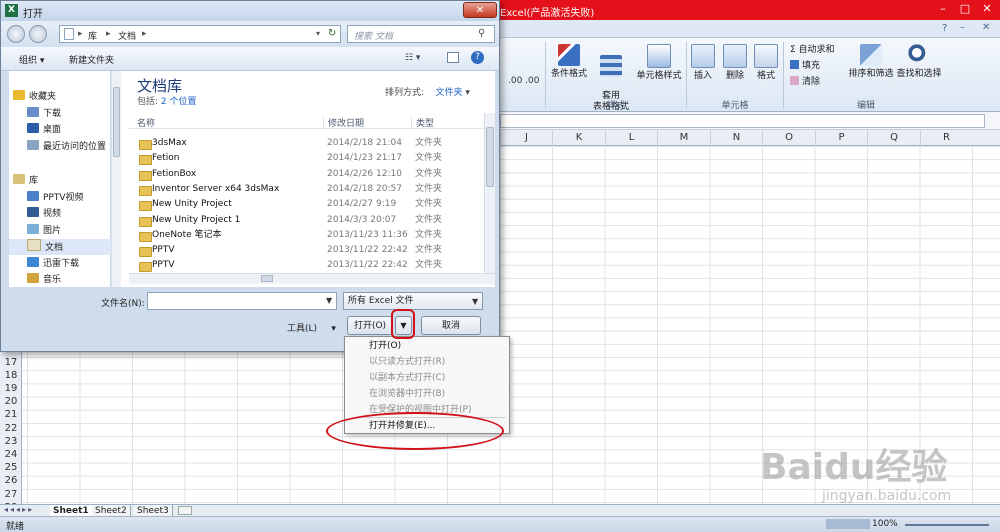 This screenshot has width=1000, height=532. I want to click on breadcrumb-item: 库, so click(92, 35).